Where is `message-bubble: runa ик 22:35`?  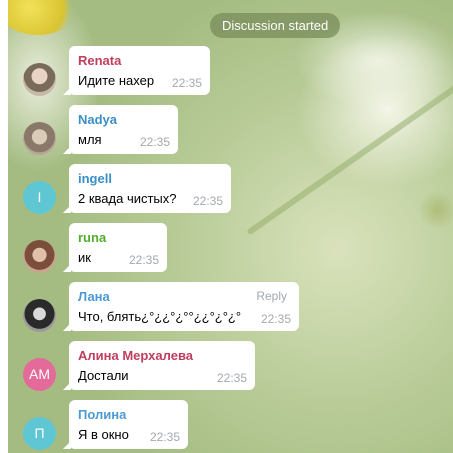 message-bubble: runa ик 22:35 is located at coordinates (115, 247).